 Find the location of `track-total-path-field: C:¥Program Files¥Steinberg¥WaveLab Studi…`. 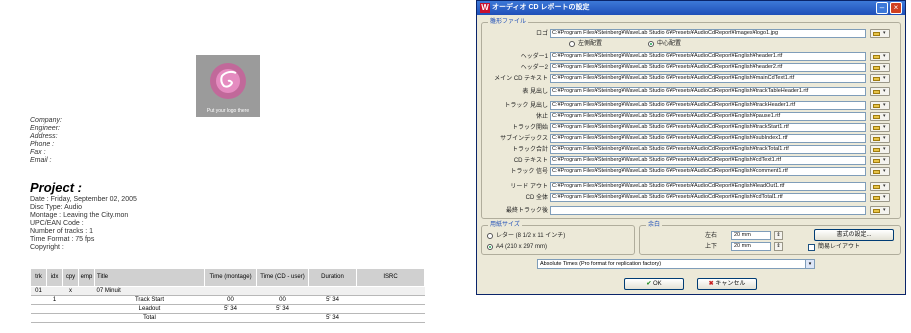

track-total-path-field: C:¥Program Files¥Steinberg¥WaveLab Studi… is located at coordinates (708, 149).